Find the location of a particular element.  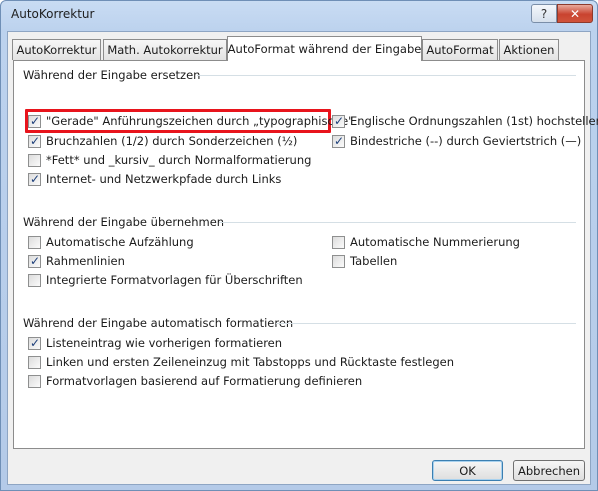

cancel-button: Abbrechen is located at coordinates (549, 470).